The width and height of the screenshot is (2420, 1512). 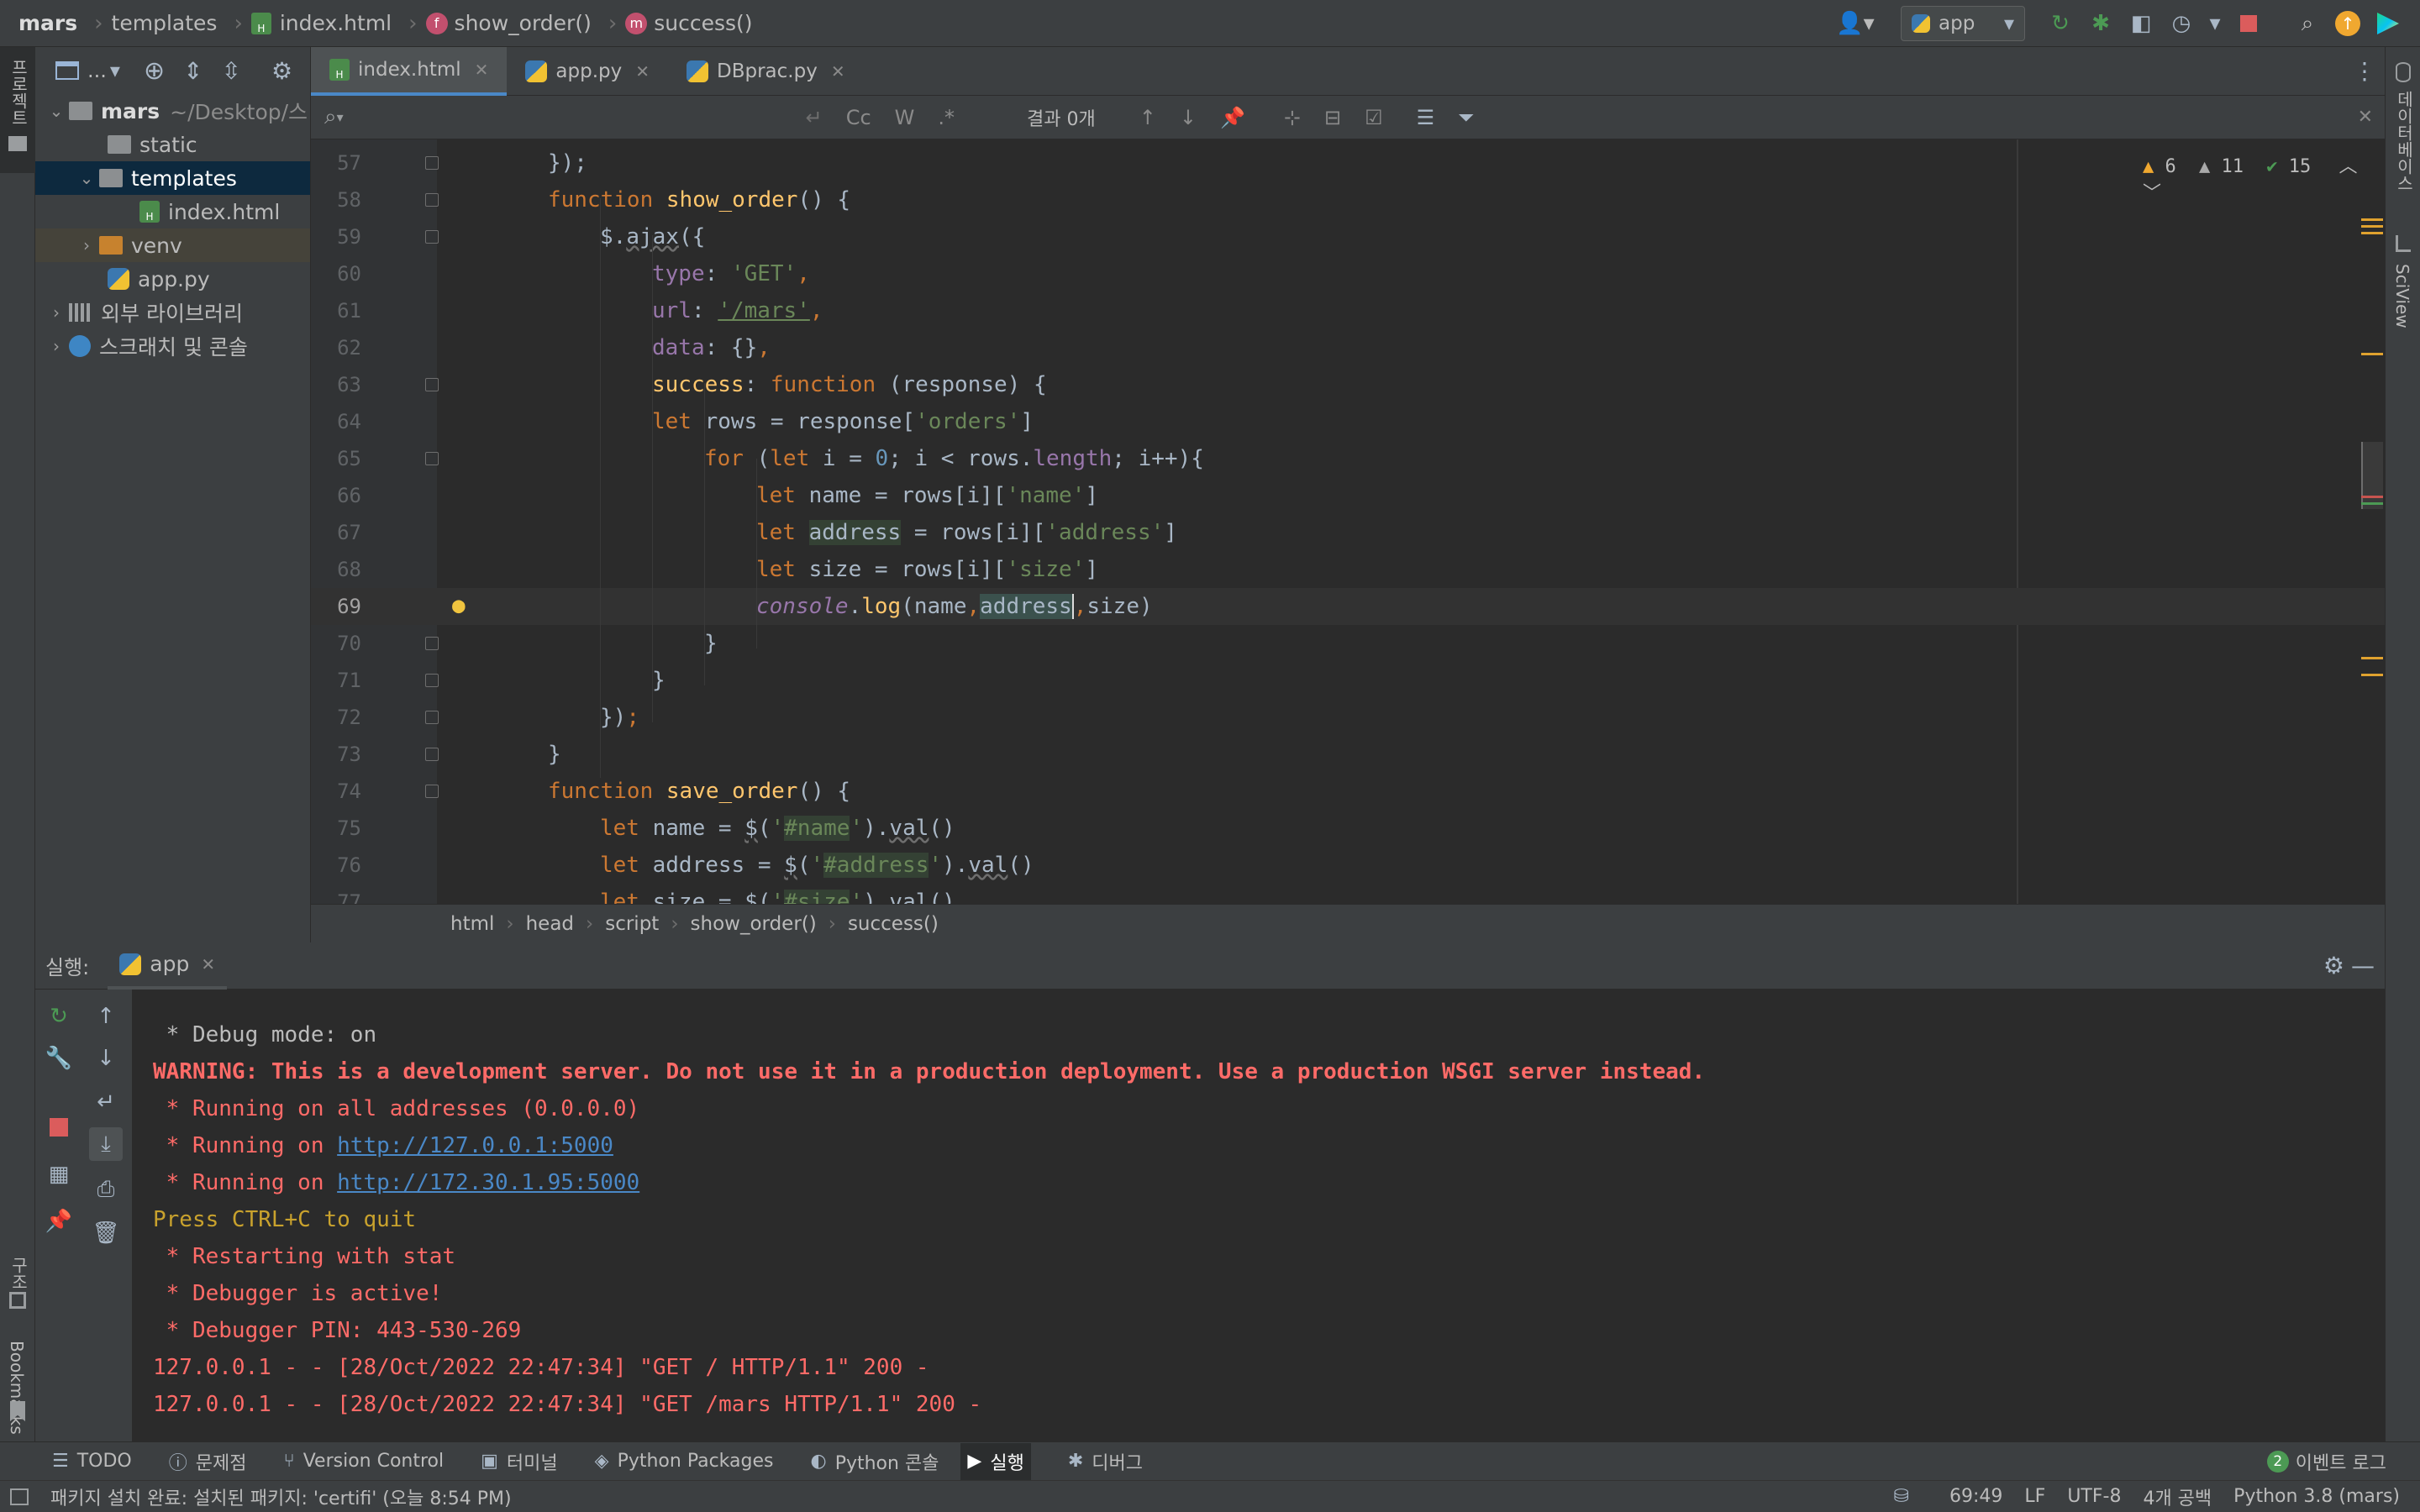 What do you see at coordinates (364, 1461) in the screenshot?
I see `tool-version-control: ⑂ Version Control` at bounding box center [364, 1461].